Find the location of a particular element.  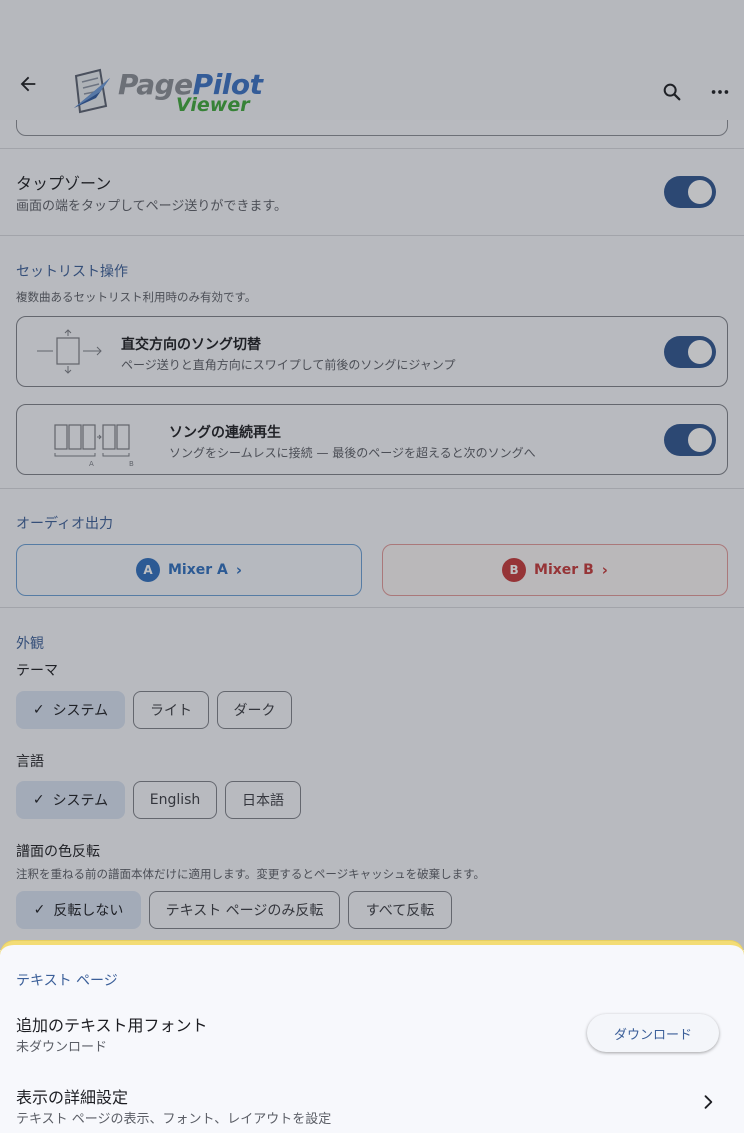

mixer-a-badge: A is located at coordinates (147, 570).